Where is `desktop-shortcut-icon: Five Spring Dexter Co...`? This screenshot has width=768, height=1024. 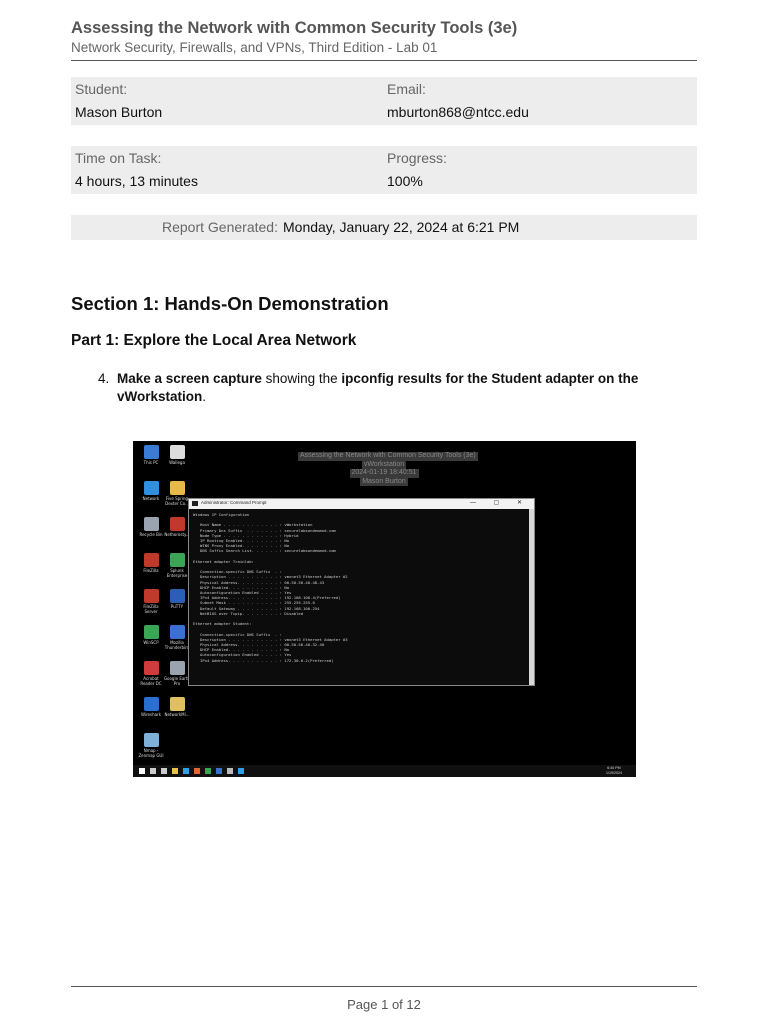 desktop-shortcut-icon: Five Spring Dexter Co... is located at coordinates (177, 493).